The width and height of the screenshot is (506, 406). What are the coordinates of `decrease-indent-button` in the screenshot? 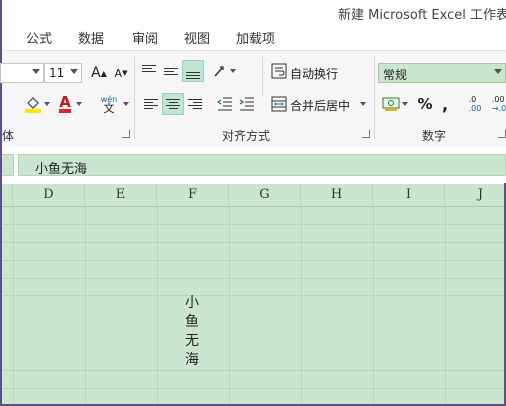 It's located at (225, 104).